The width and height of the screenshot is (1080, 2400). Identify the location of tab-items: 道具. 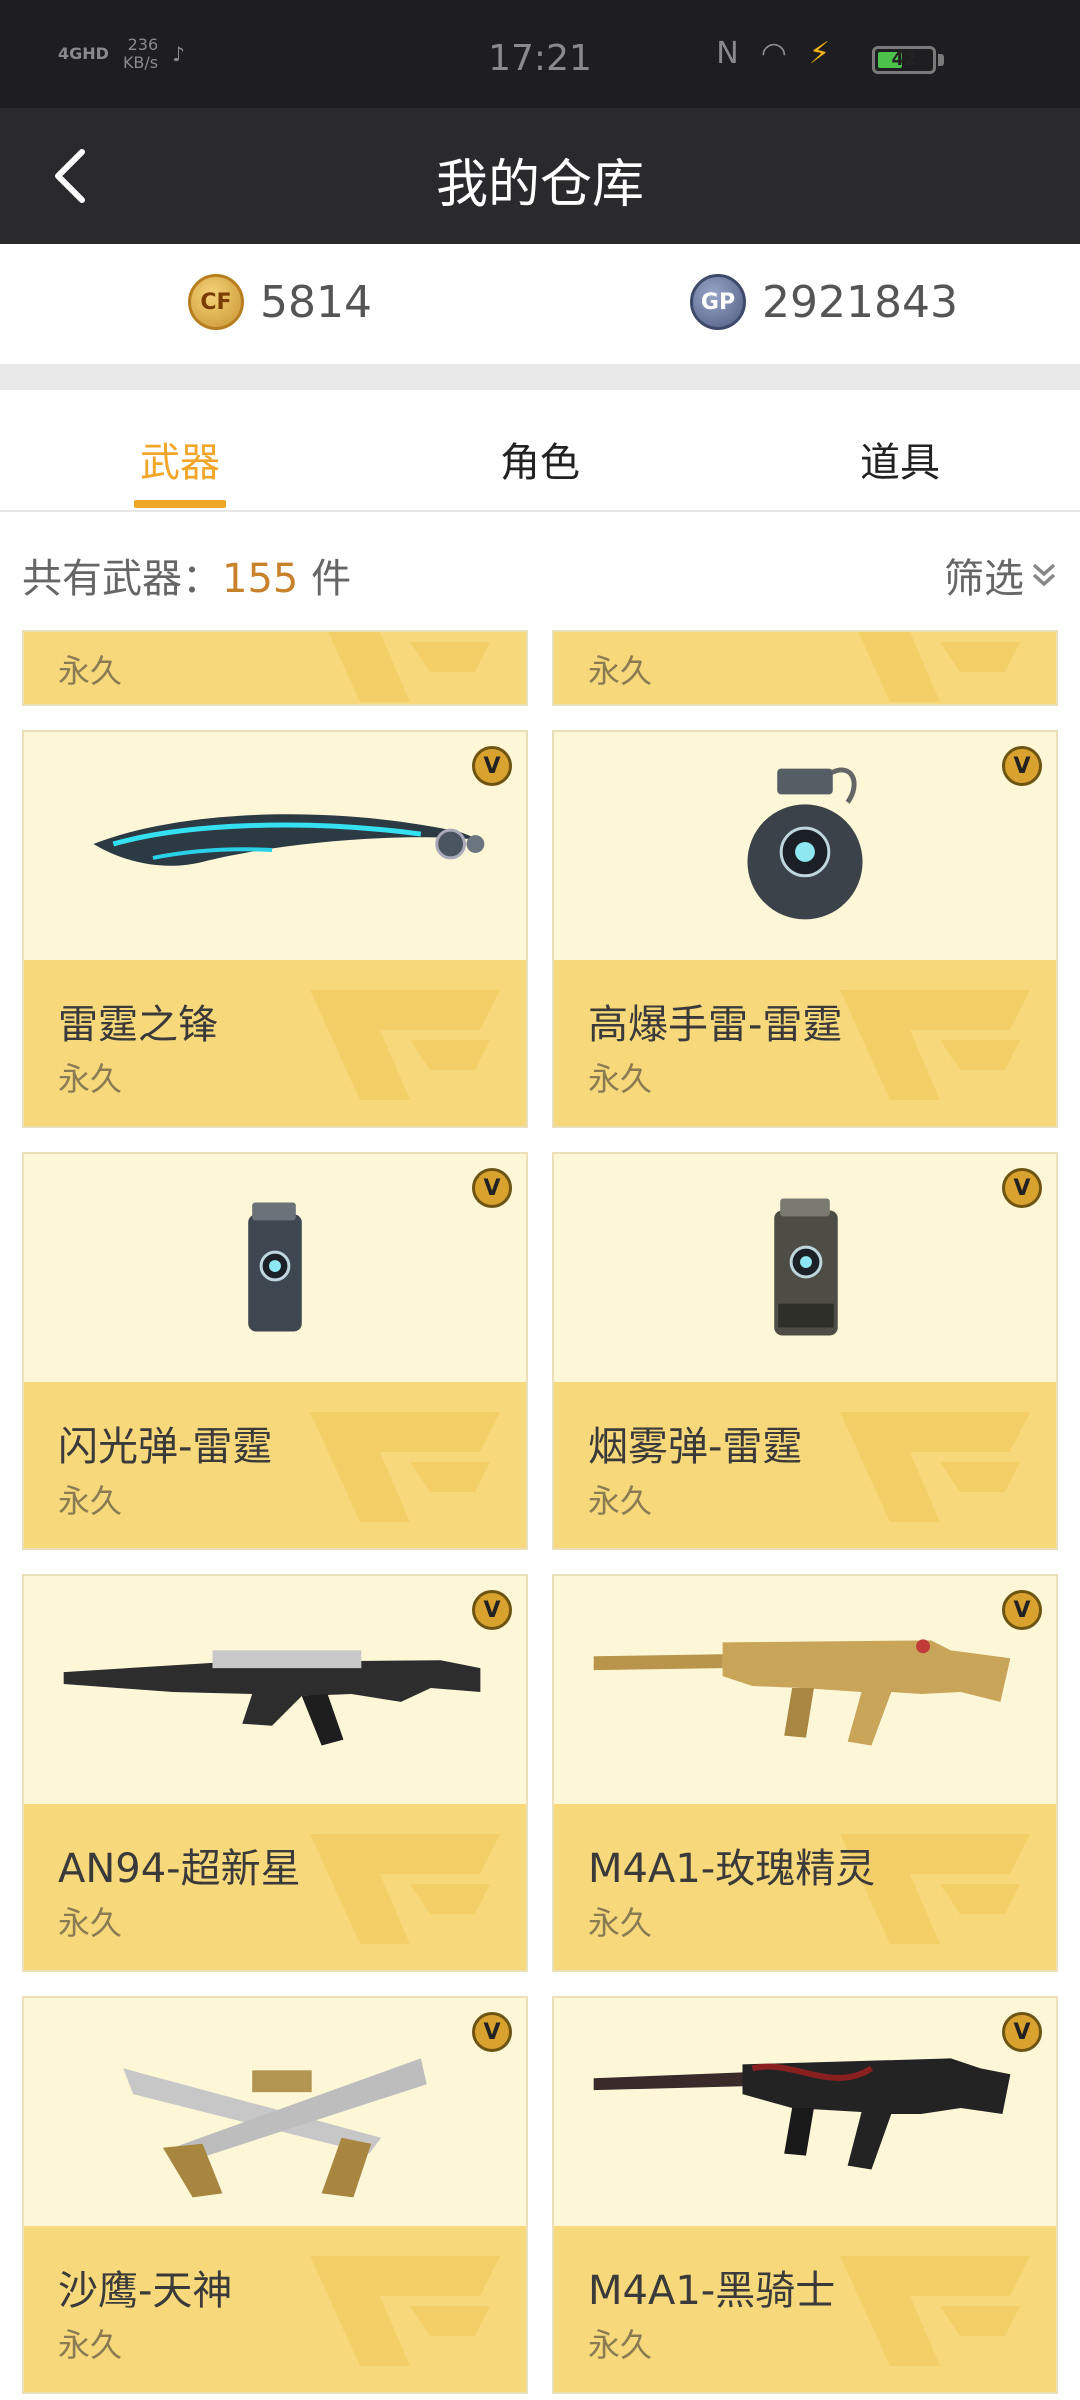
(900, 459).